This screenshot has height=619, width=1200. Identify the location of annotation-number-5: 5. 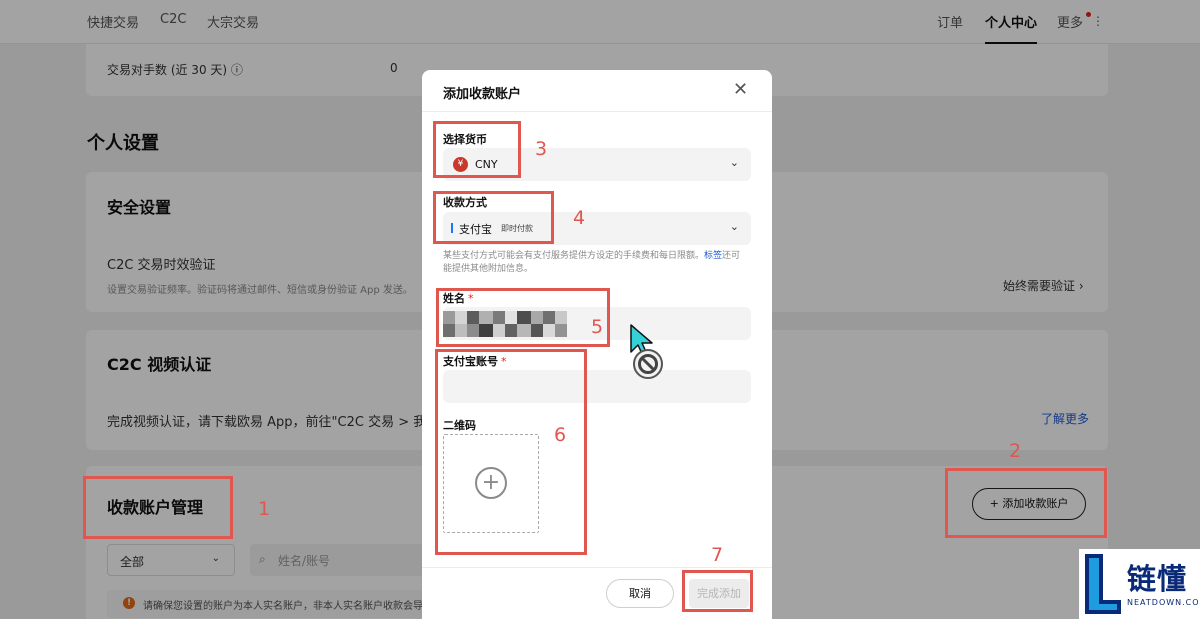
(597, 327).